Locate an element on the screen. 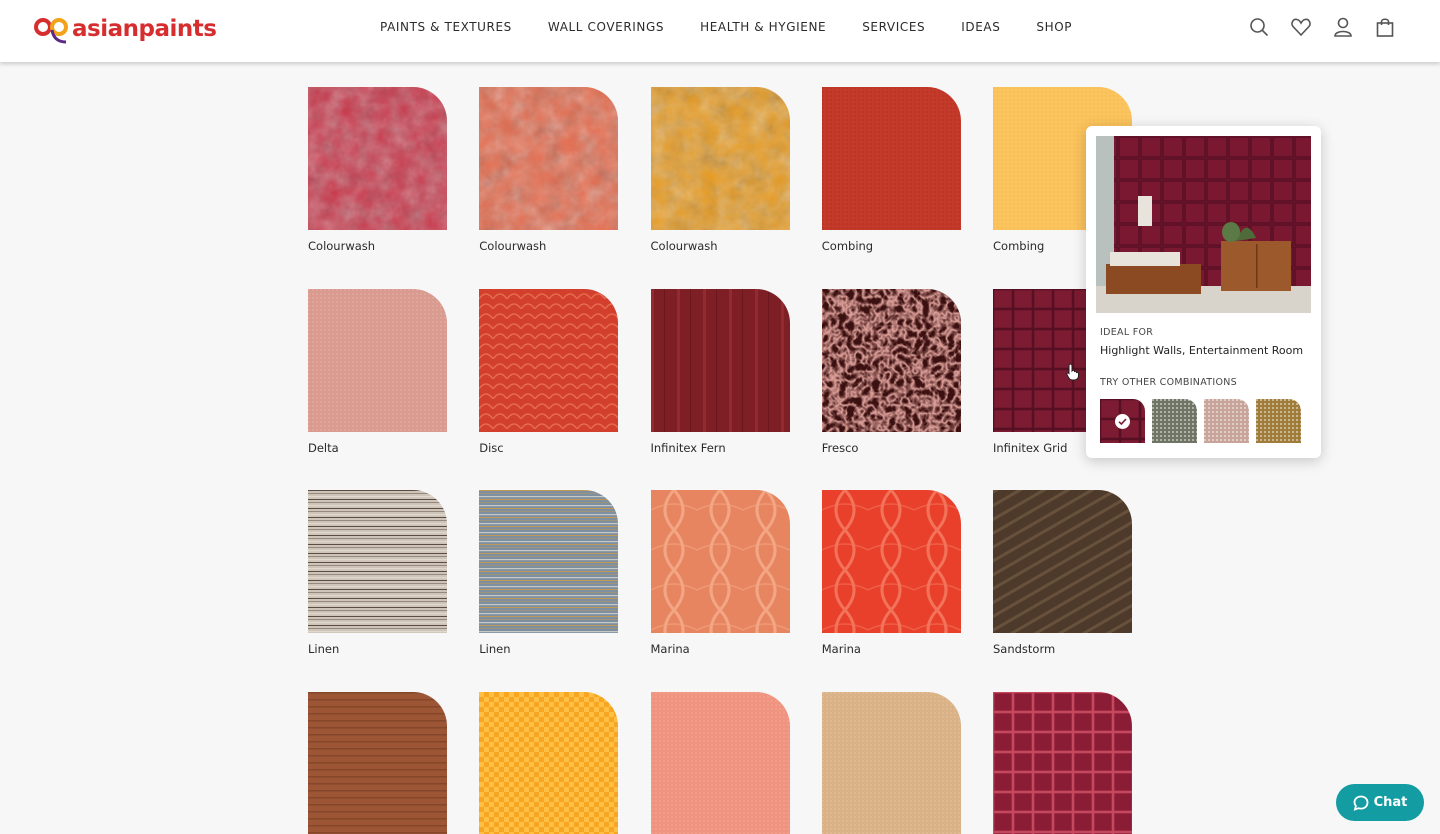  texture-card: Sandstorm is located at coordinates (1063, 573).